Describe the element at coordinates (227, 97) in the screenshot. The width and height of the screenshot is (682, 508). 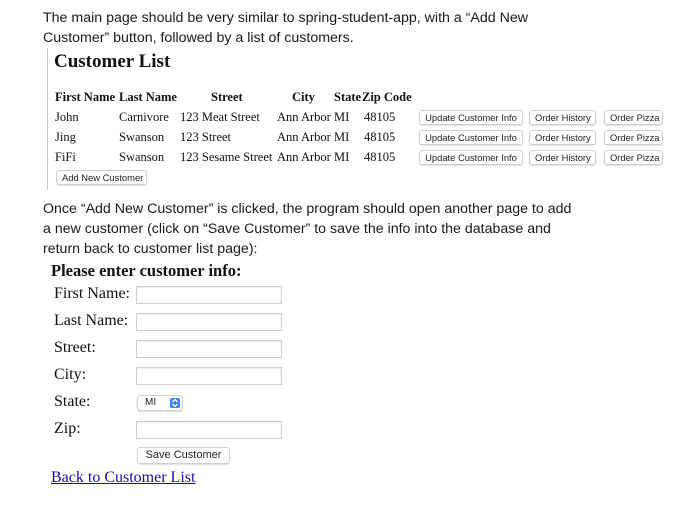
I see `header-street: Street` at that location.